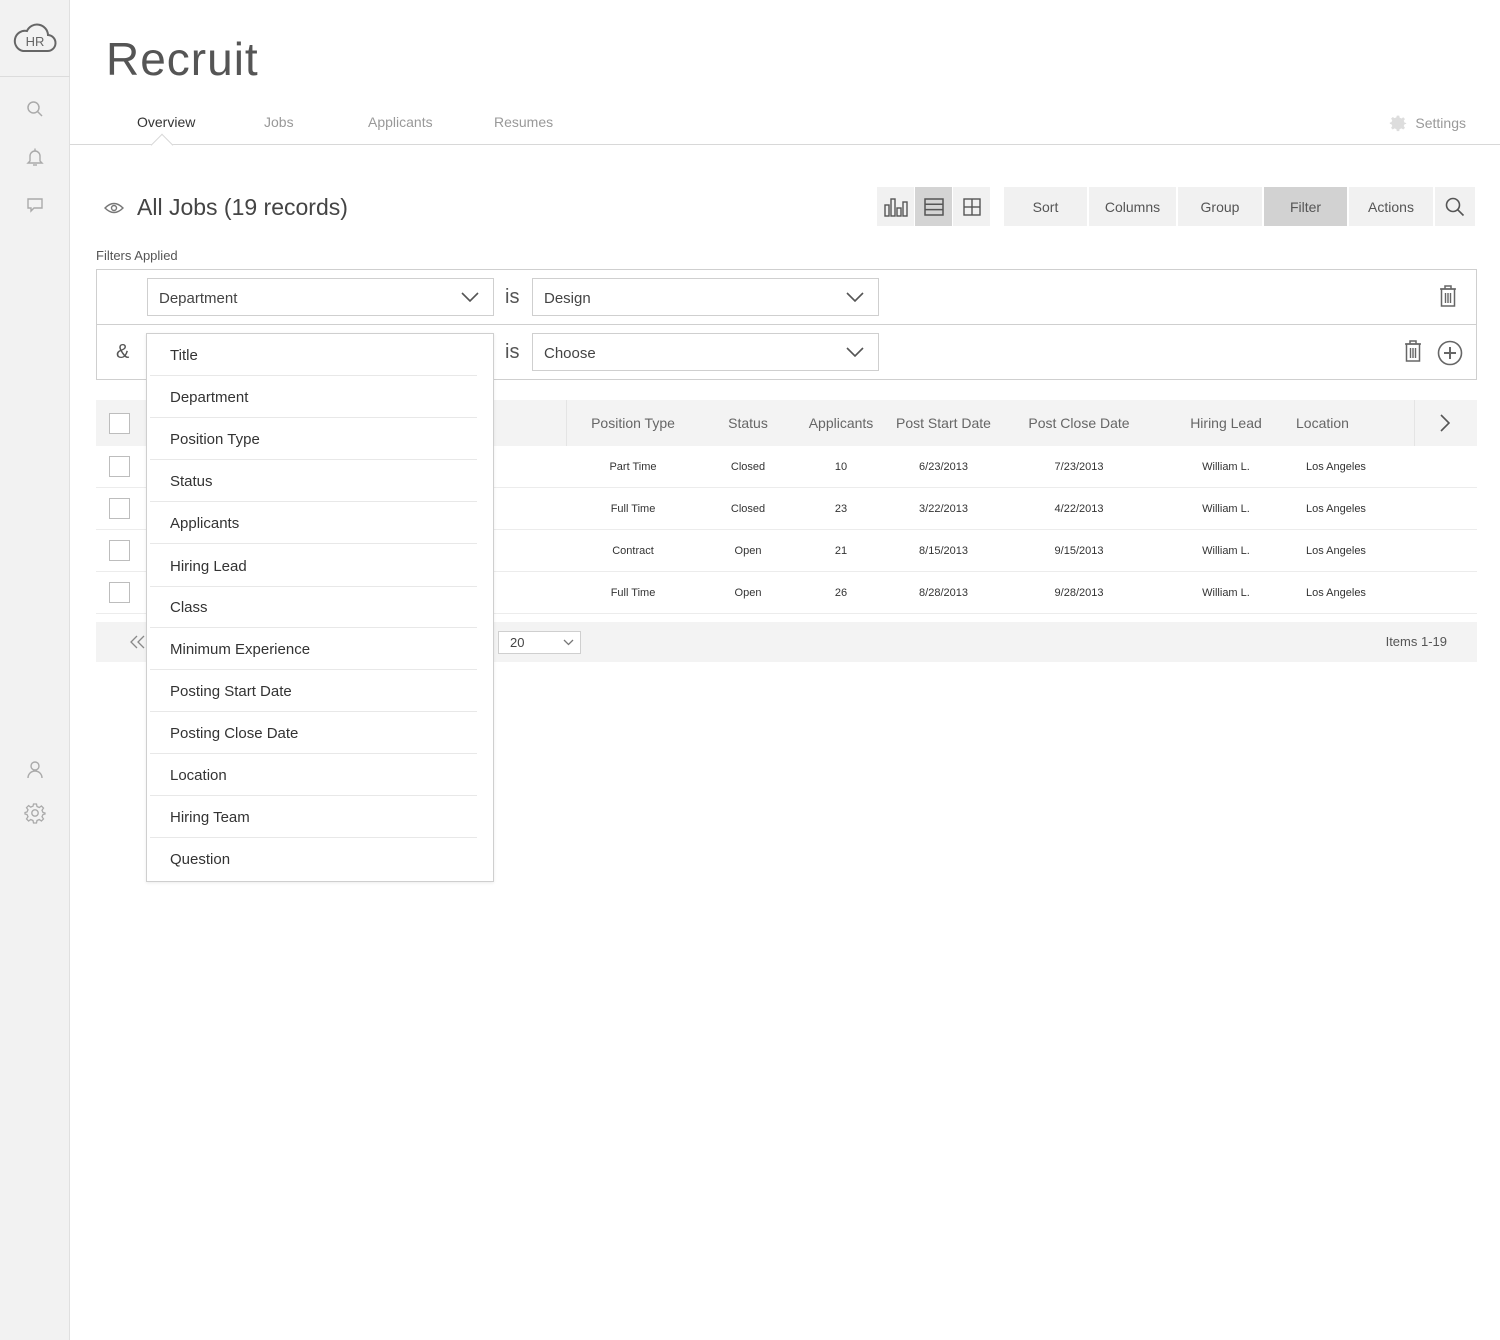  What do you see at coordinates (320, 397) in the screenshot?
I see `dropdown-option-department: Department` at bounding box center [320, 397].